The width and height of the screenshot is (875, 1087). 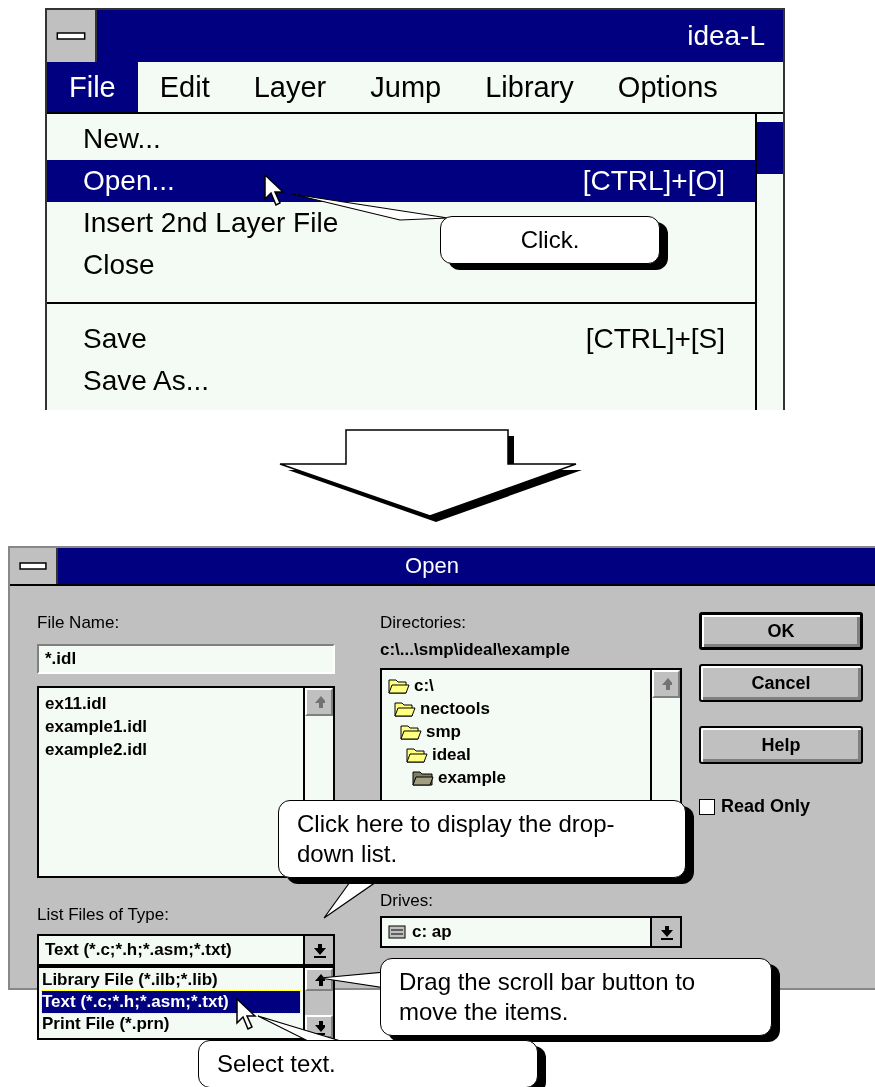 What do you see at coordinates (171, 726) in the screenshot?
I see `list-entry: example1.idl` at bounding box center [171, 726].